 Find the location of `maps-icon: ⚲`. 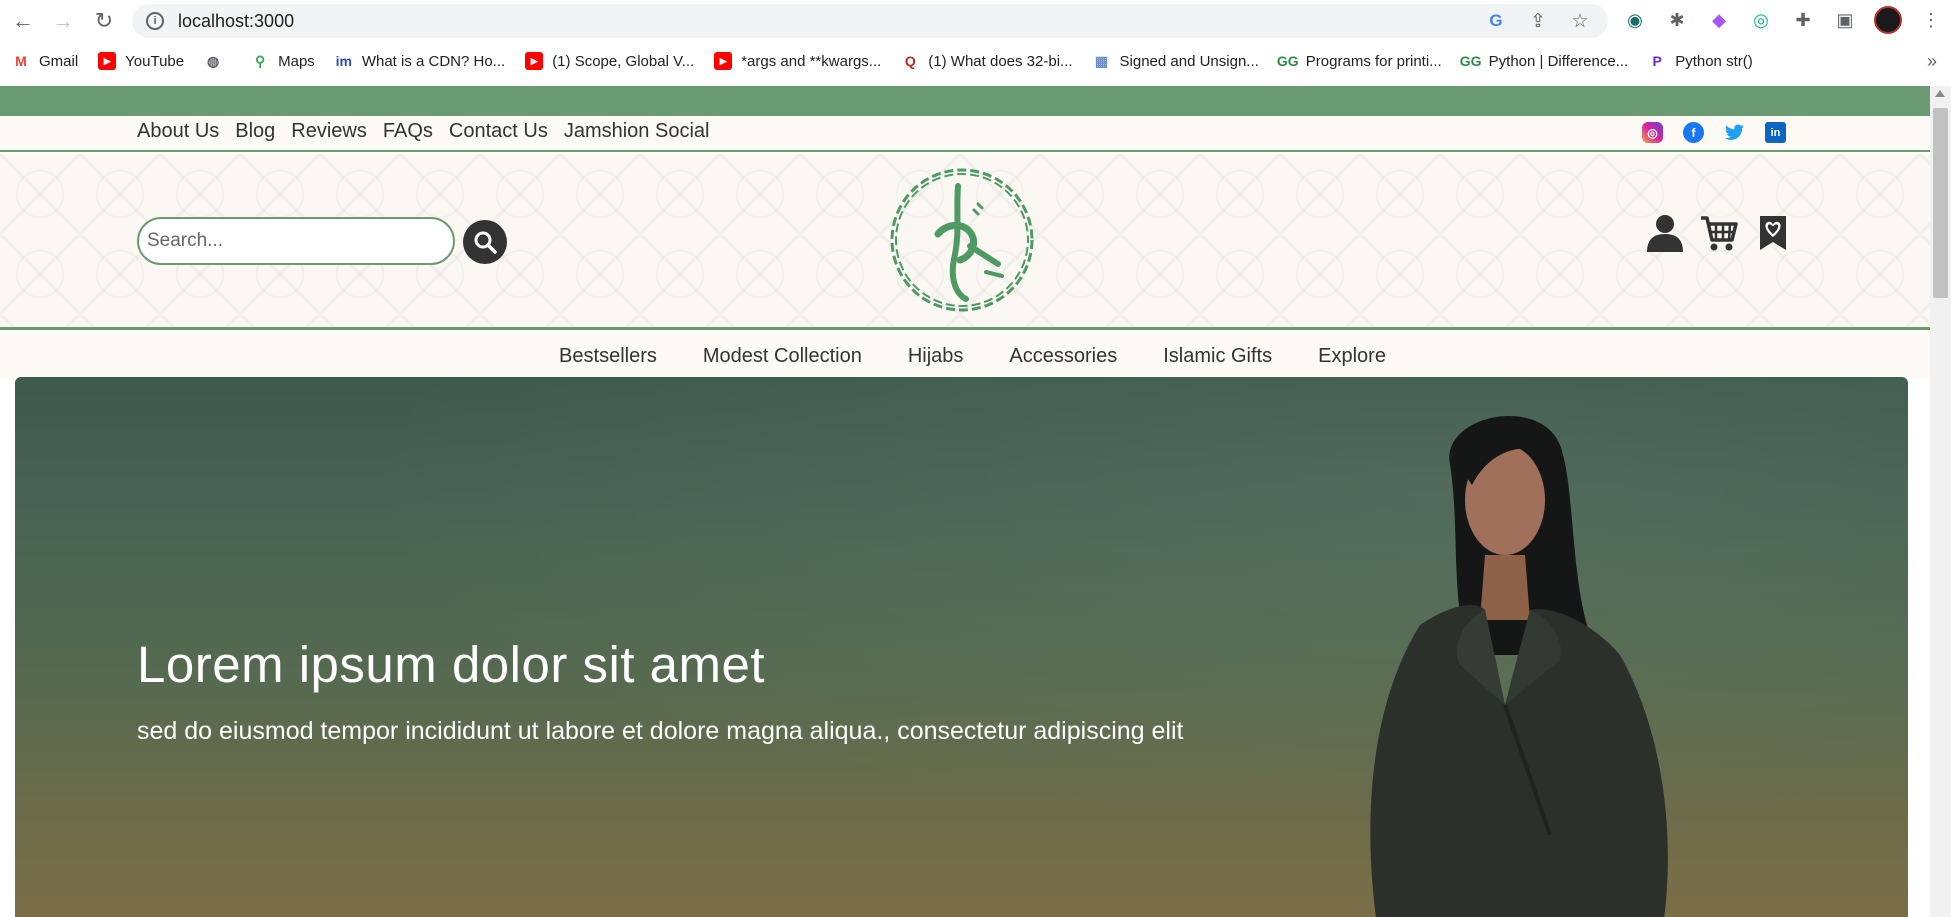

maps-icon: ⚲ is located at coordinates (260, 60).